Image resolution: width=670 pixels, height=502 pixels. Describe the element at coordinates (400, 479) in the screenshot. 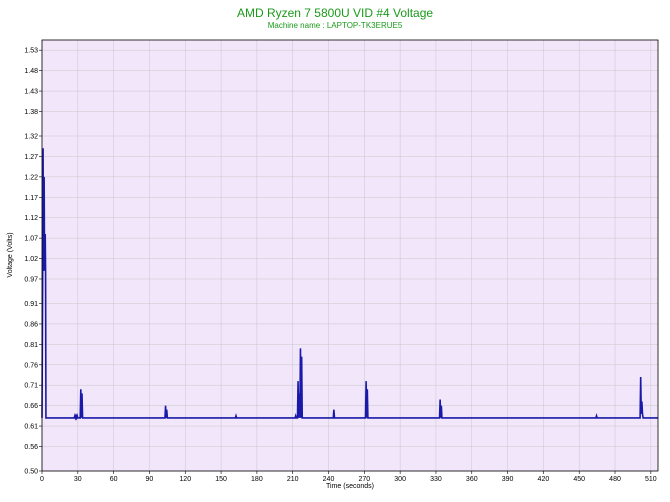

I see `x-tick-label: 300` at that location.